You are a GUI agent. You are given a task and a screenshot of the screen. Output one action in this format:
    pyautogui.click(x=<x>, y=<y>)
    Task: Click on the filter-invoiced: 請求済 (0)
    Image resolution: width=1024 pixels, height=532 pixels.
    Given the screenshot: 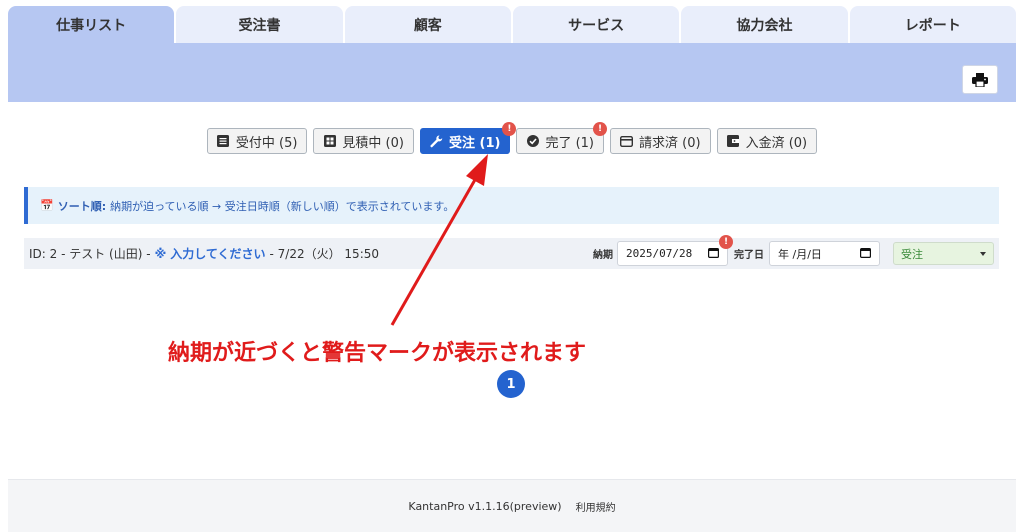 What is the action you would take?
    pyautogui.click(x=660, y=141)
    